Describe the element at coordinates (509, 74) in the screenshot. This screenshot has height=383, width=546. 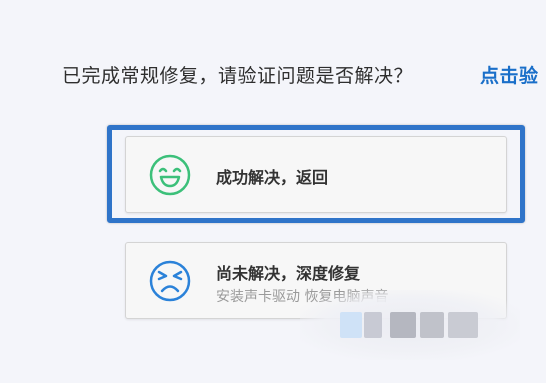
I see `verify-link: 点击验` at that location.